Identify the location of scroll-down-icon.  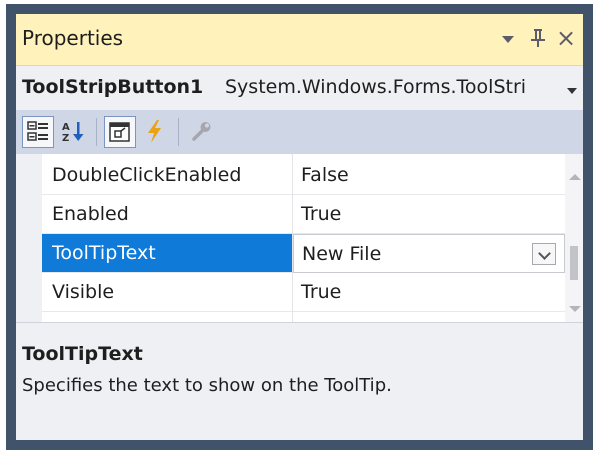
(575, 309).